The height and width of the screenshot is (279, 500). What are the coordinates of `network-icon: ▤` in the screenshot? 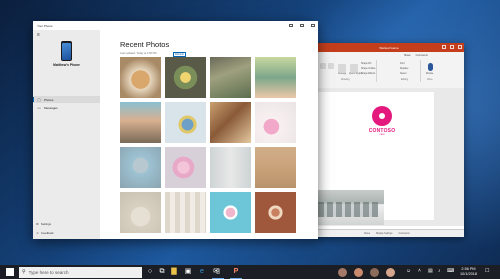 It's located at (430, 271).